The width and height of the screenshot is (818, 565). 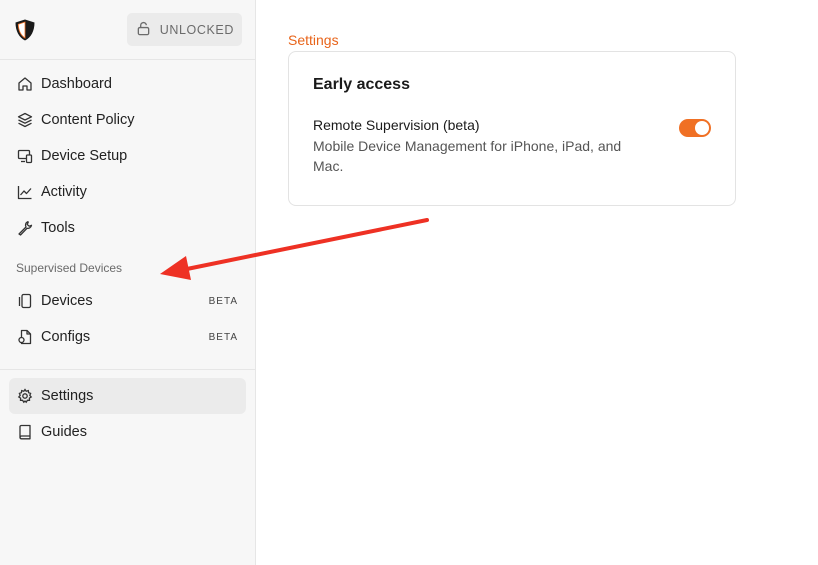 What do you see at coordinates (25, 396) in the screenshot?
I see `gear-icon` at bounding box center [25, 396].